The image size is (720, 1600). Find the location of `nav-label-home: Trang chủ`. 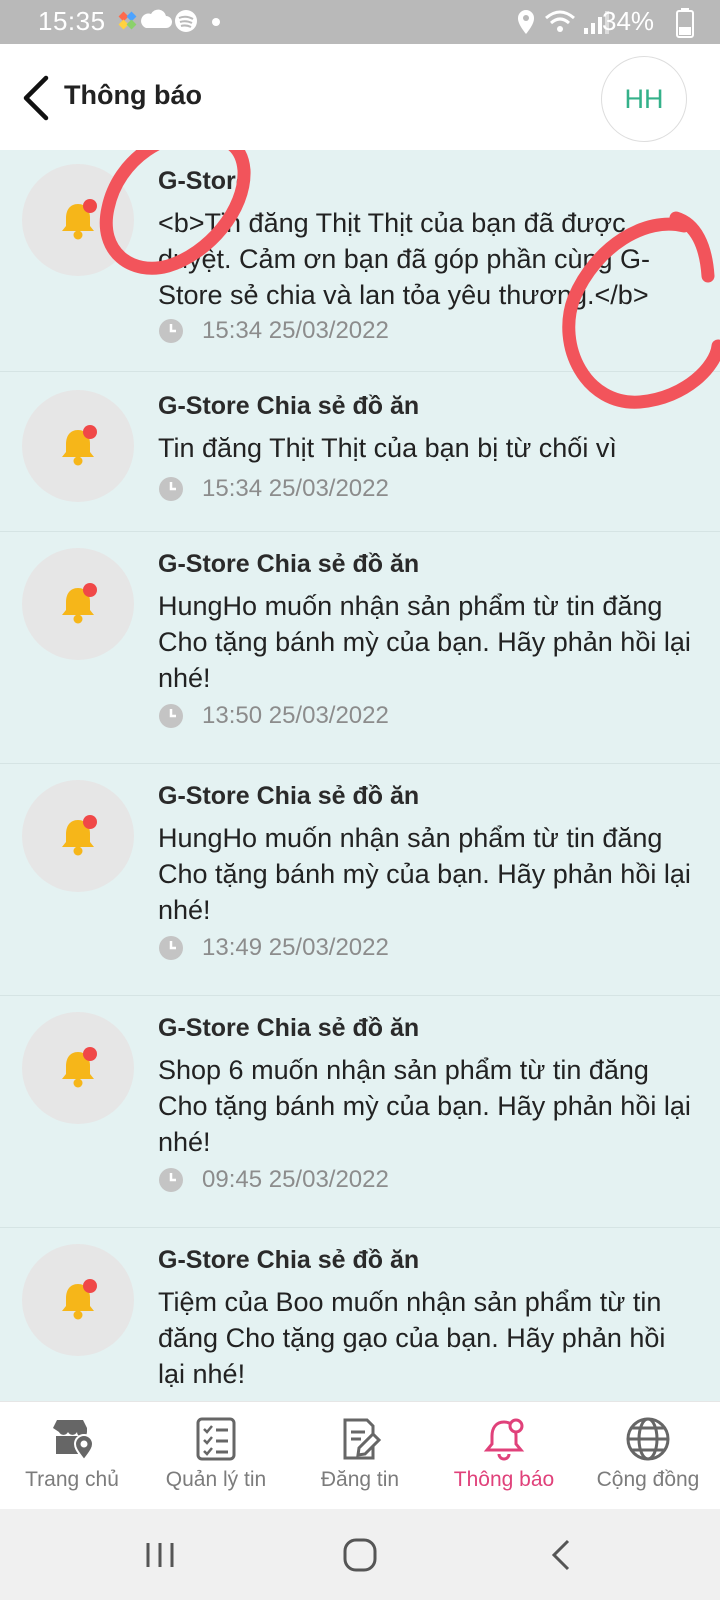

nav-label-home: Trang chủ is located at coordinates (72, 1479).